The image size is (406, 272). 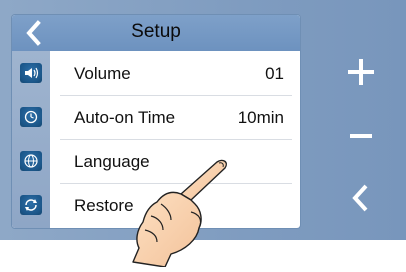 I want to click on restore-icon, so click(x=31, y=205).